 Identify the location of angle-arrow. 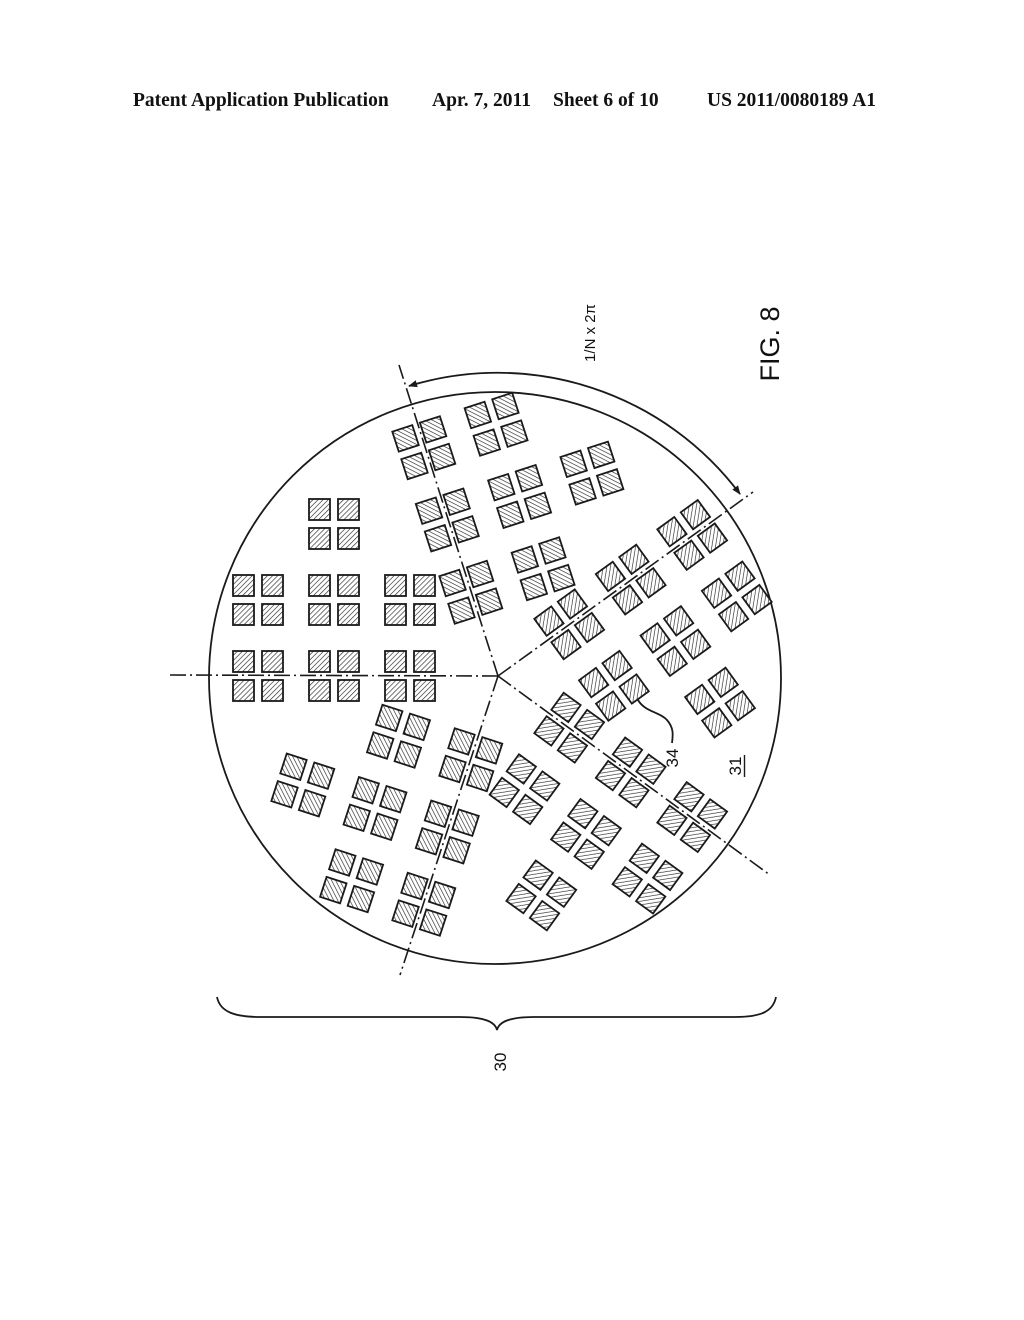
(574, 433).